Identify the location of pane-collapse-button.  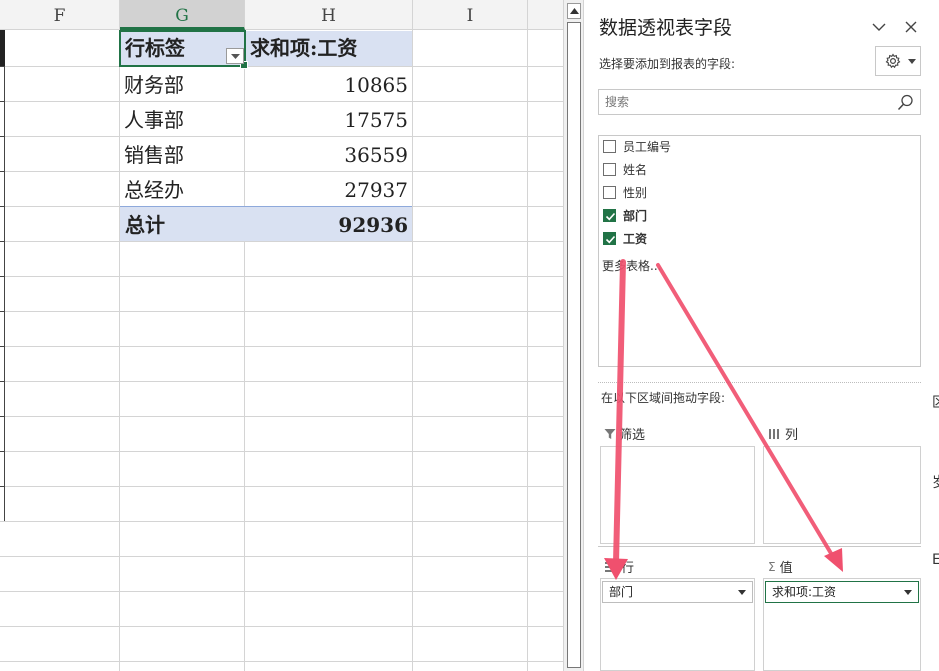
(879, 27).